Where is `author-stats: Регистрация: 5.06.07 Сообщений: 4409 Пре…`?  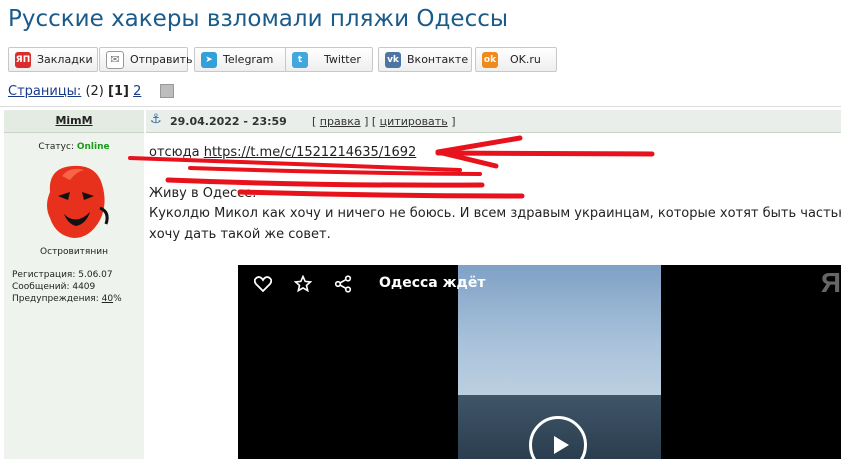
author-stats: Регистрация: 5.06.07 Сообщений: 4409 Пре… is located at coordinates (67, 287).